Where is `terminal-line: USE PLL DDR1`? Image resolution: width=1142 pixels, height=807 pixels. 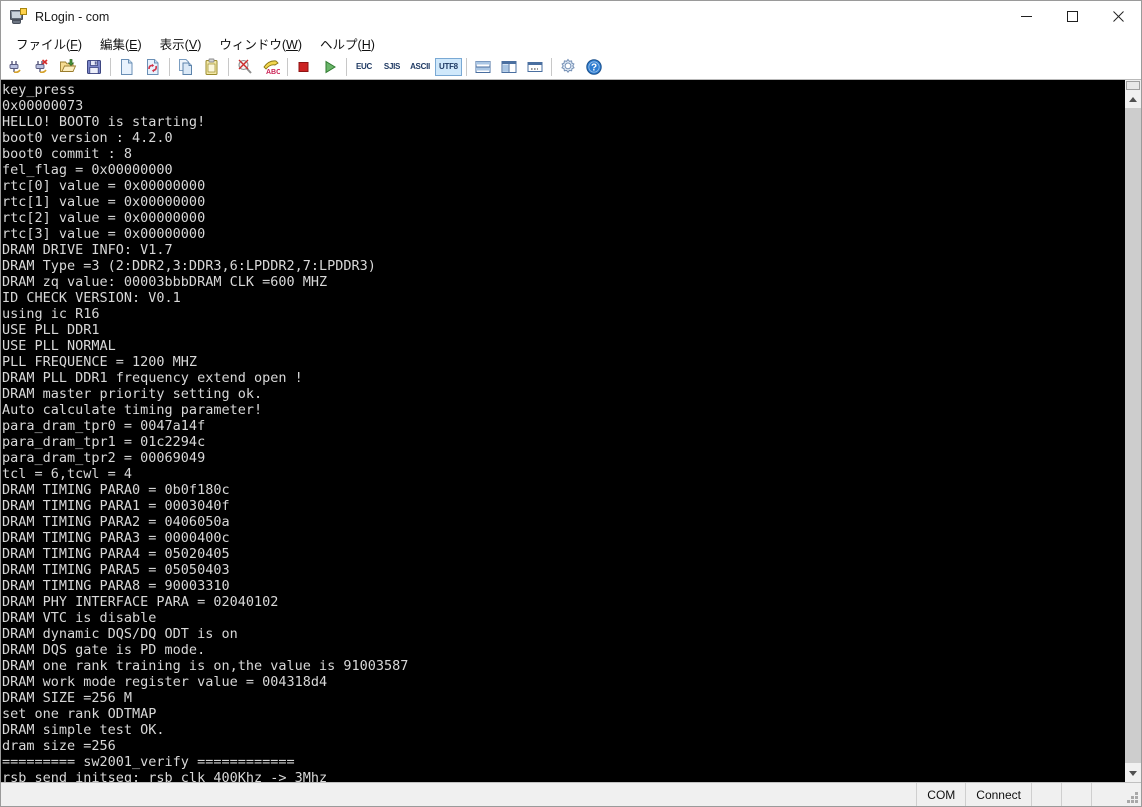 terminal-line: USE PLL DDR1 is located at coordinates (51, 330).